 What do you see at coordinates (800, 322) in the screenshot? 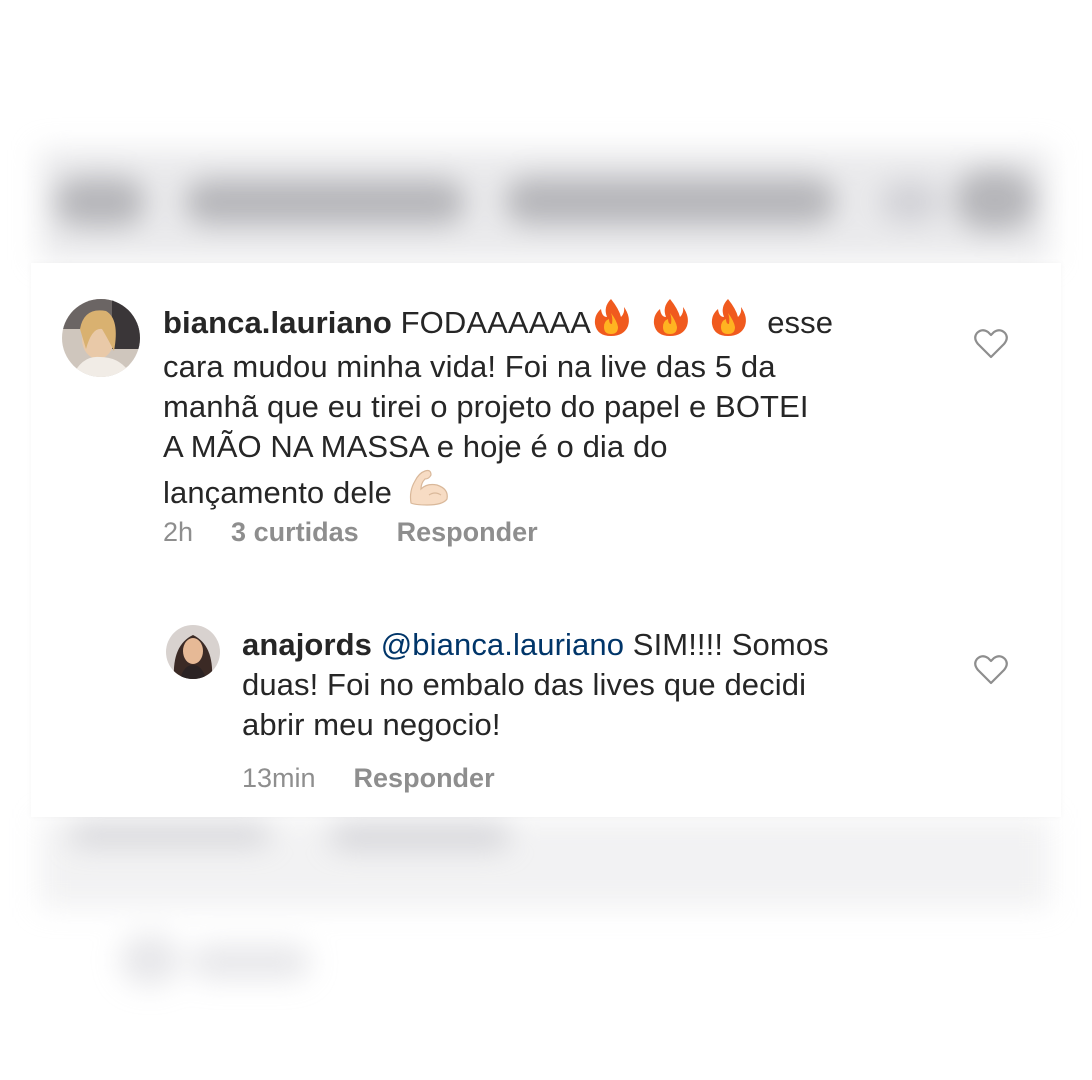
I see `comment-text: esse` at bounding box center [800, 322].